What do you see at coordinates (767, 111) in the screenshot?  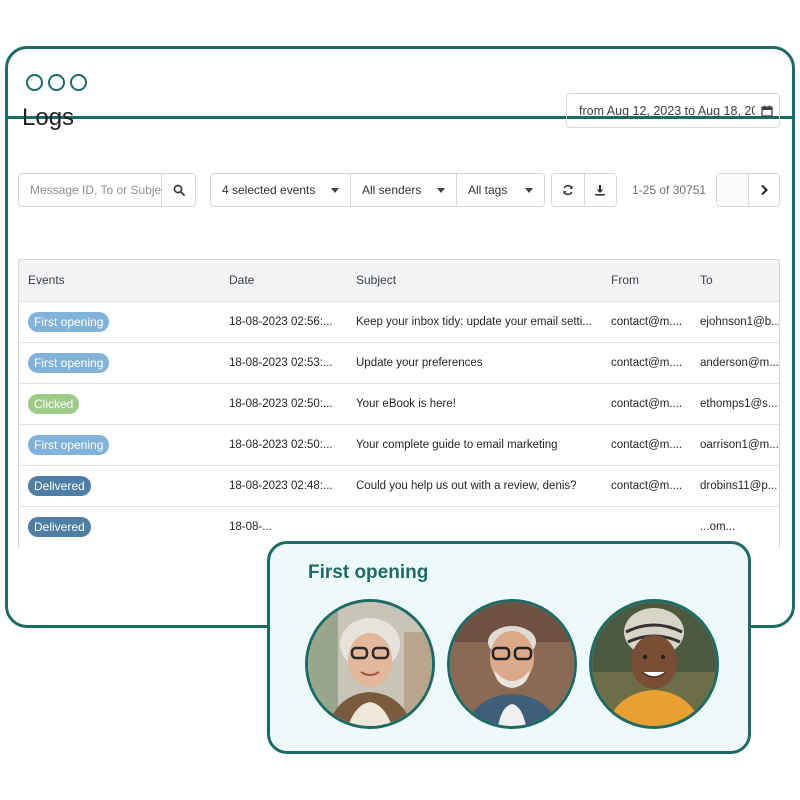 I see `calendar-icon` at bounding box center [767, 111].